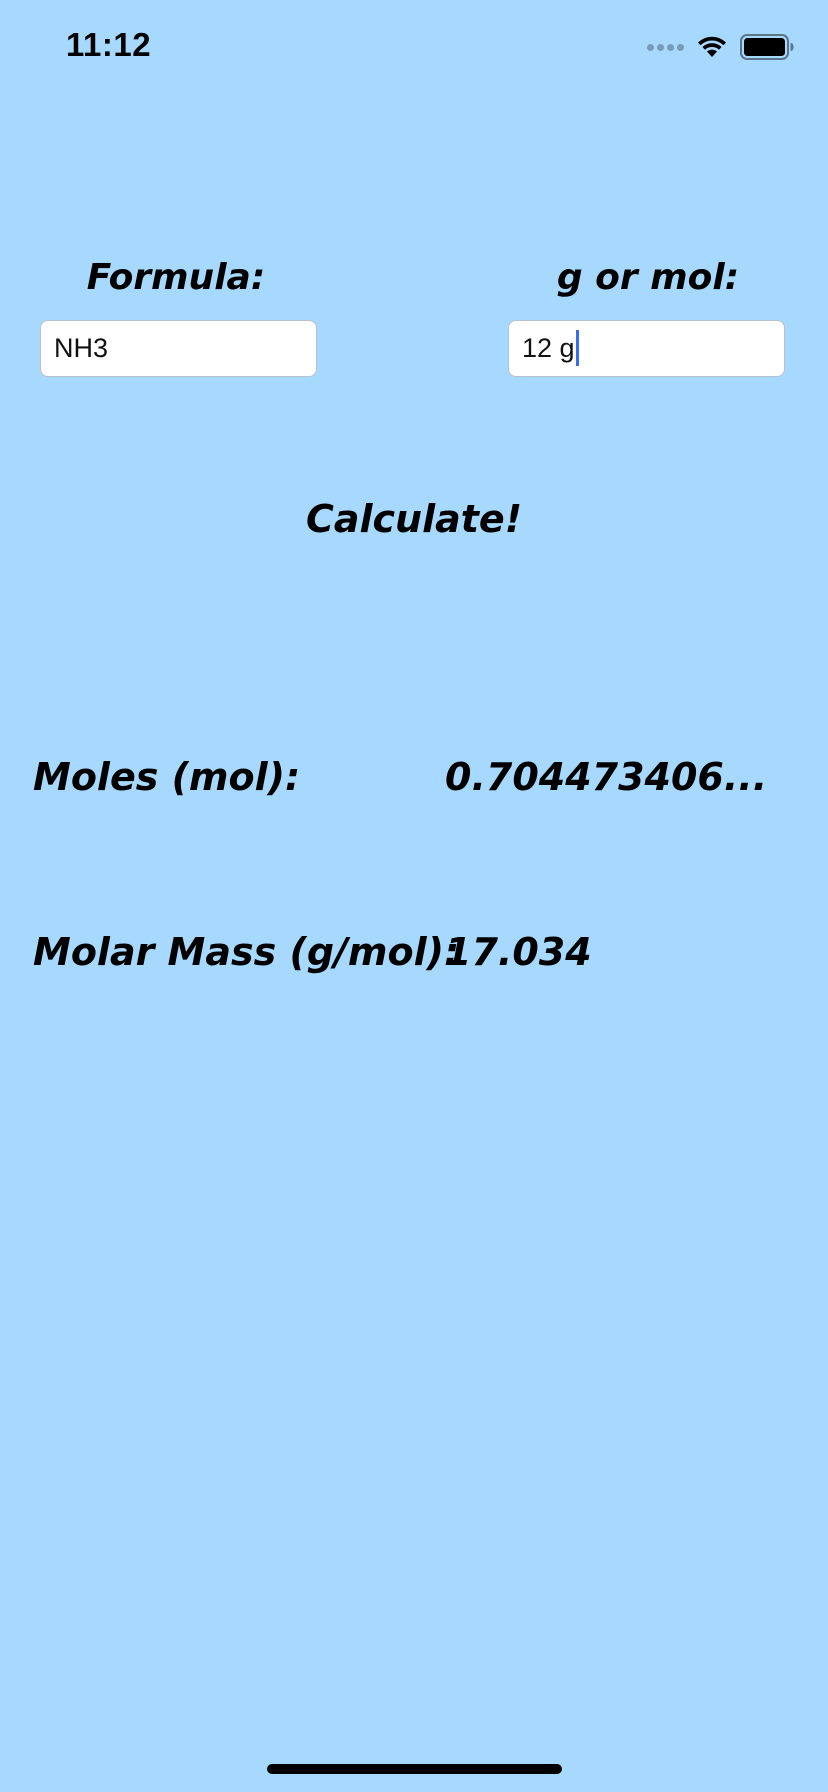  What do you see at coordinates (414, 519) in the screenshot?
I see `calculate-button: Calculate!` at bounding box center [414, 519].